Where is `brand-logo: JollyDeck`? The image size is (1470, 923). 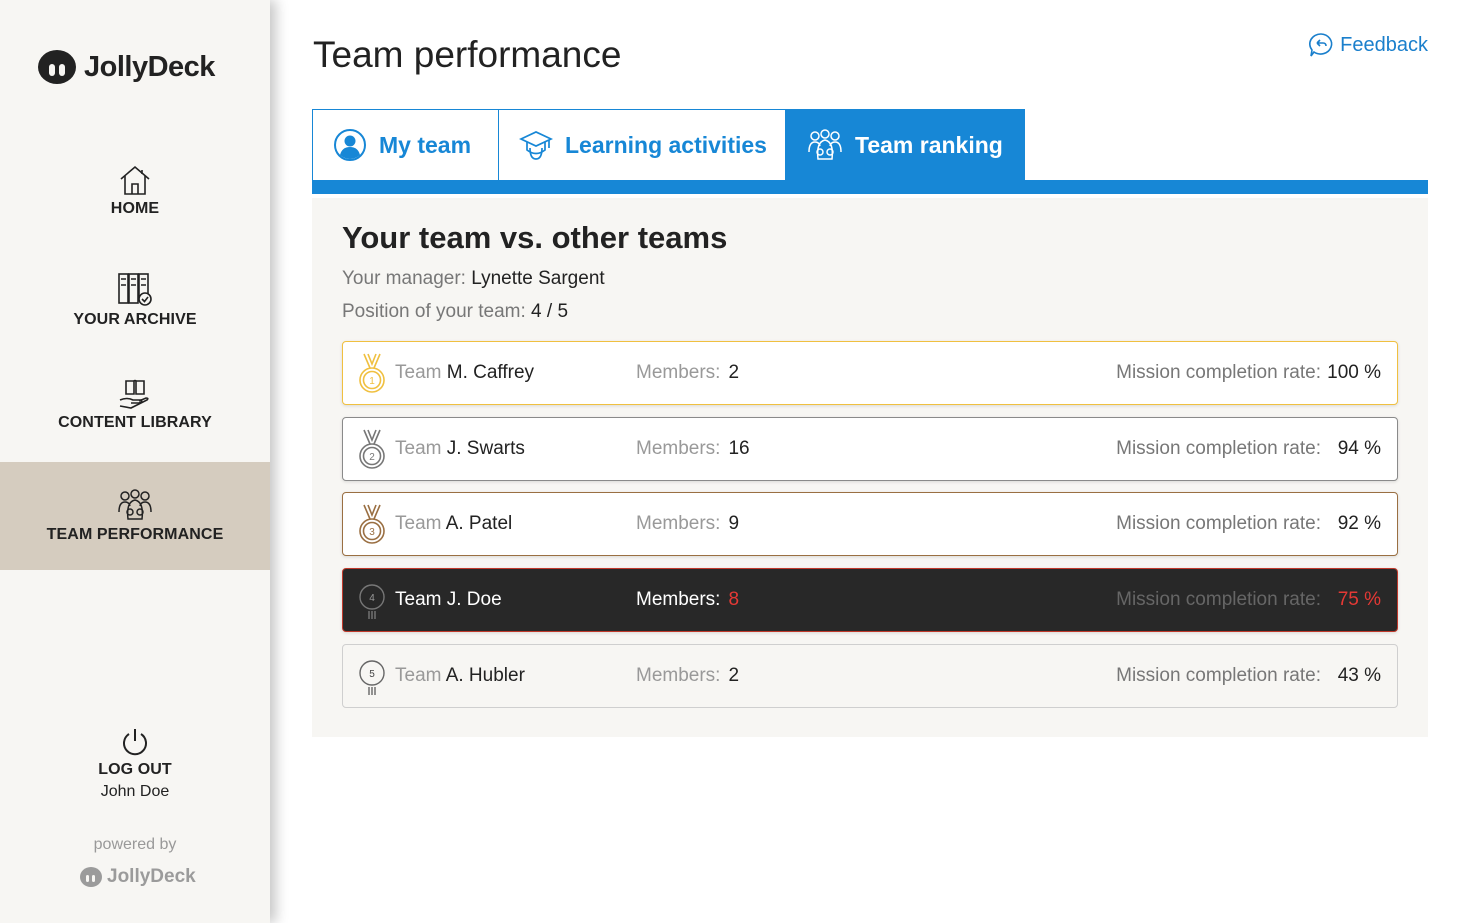
brand-logo: JollyDeck is located at coordinates (126, 67).